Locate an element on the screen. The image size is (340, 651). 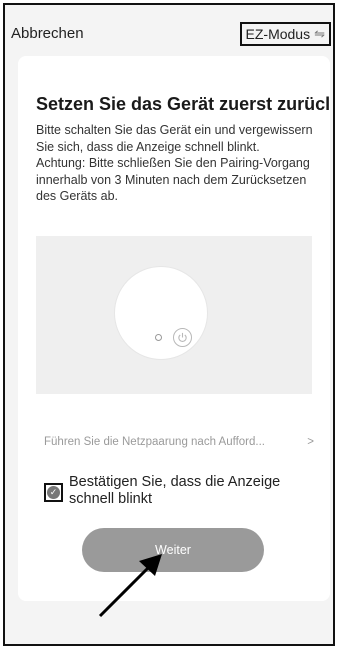
swap-icon: ⇋ is located at coordinates (319, 33).